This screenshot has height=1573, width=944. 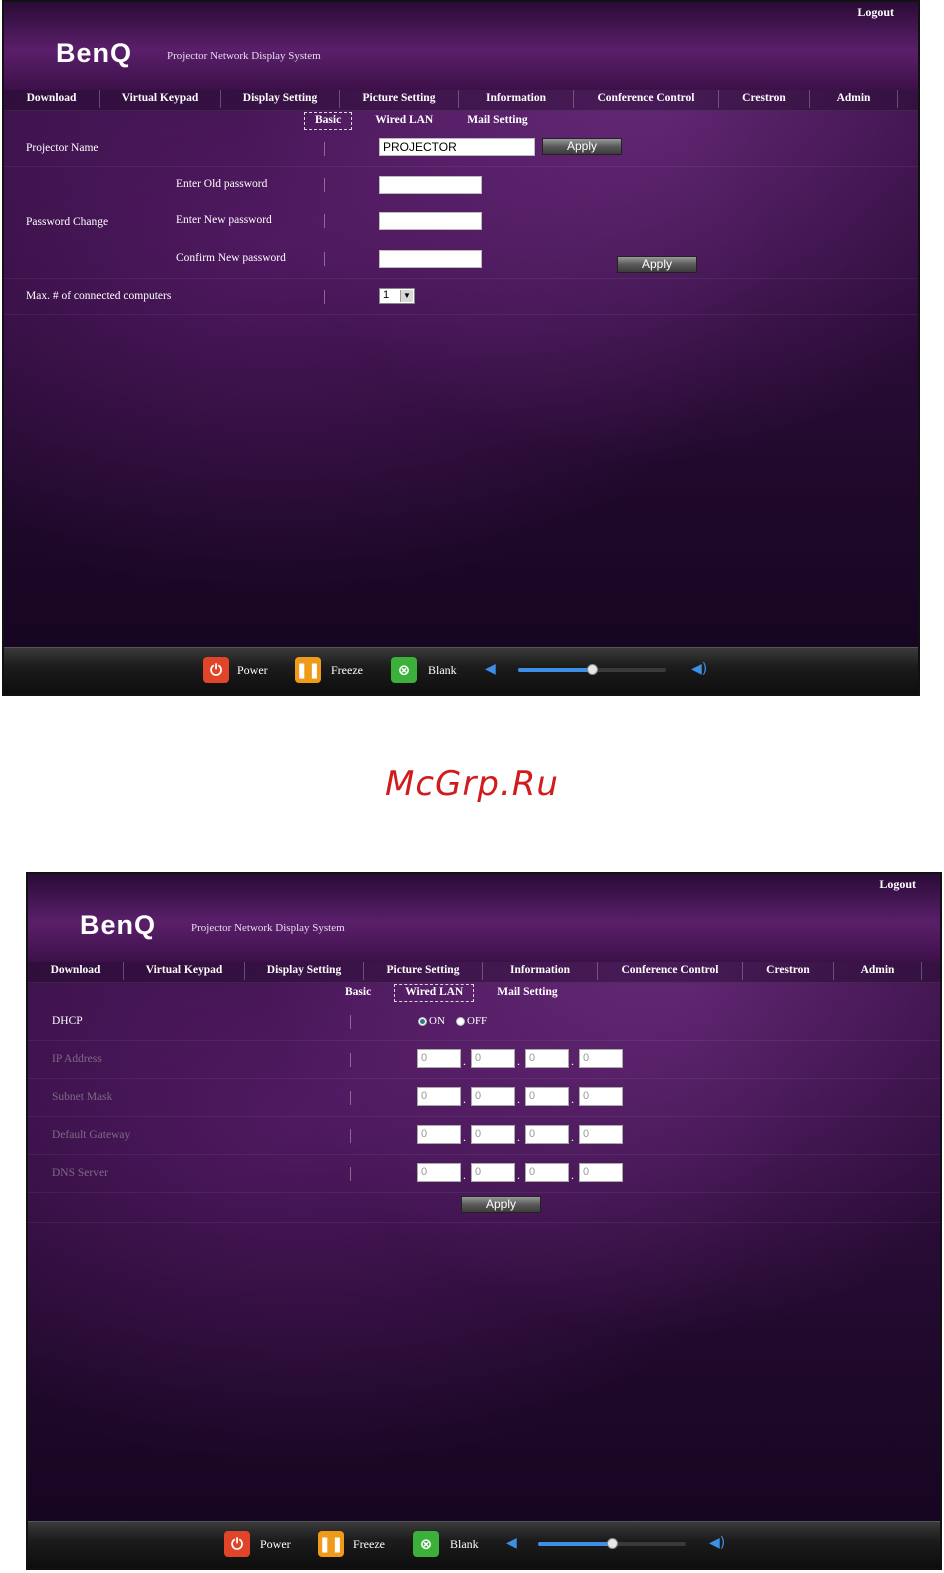 What do you see at coordinates (460, 1021) in the screenshot?
I see `dhcp-off-radio` at bounding box center [460, 1021].